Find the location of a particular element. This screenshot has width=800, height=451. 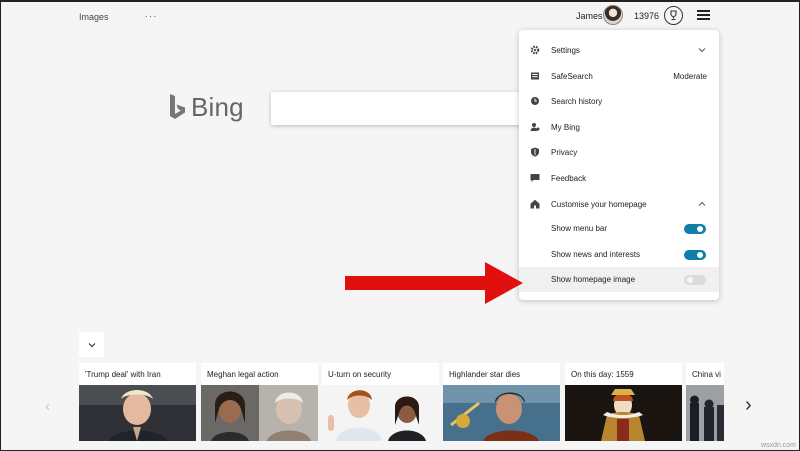

safesearch-value: Moderate is located at coordinates (690, 76).